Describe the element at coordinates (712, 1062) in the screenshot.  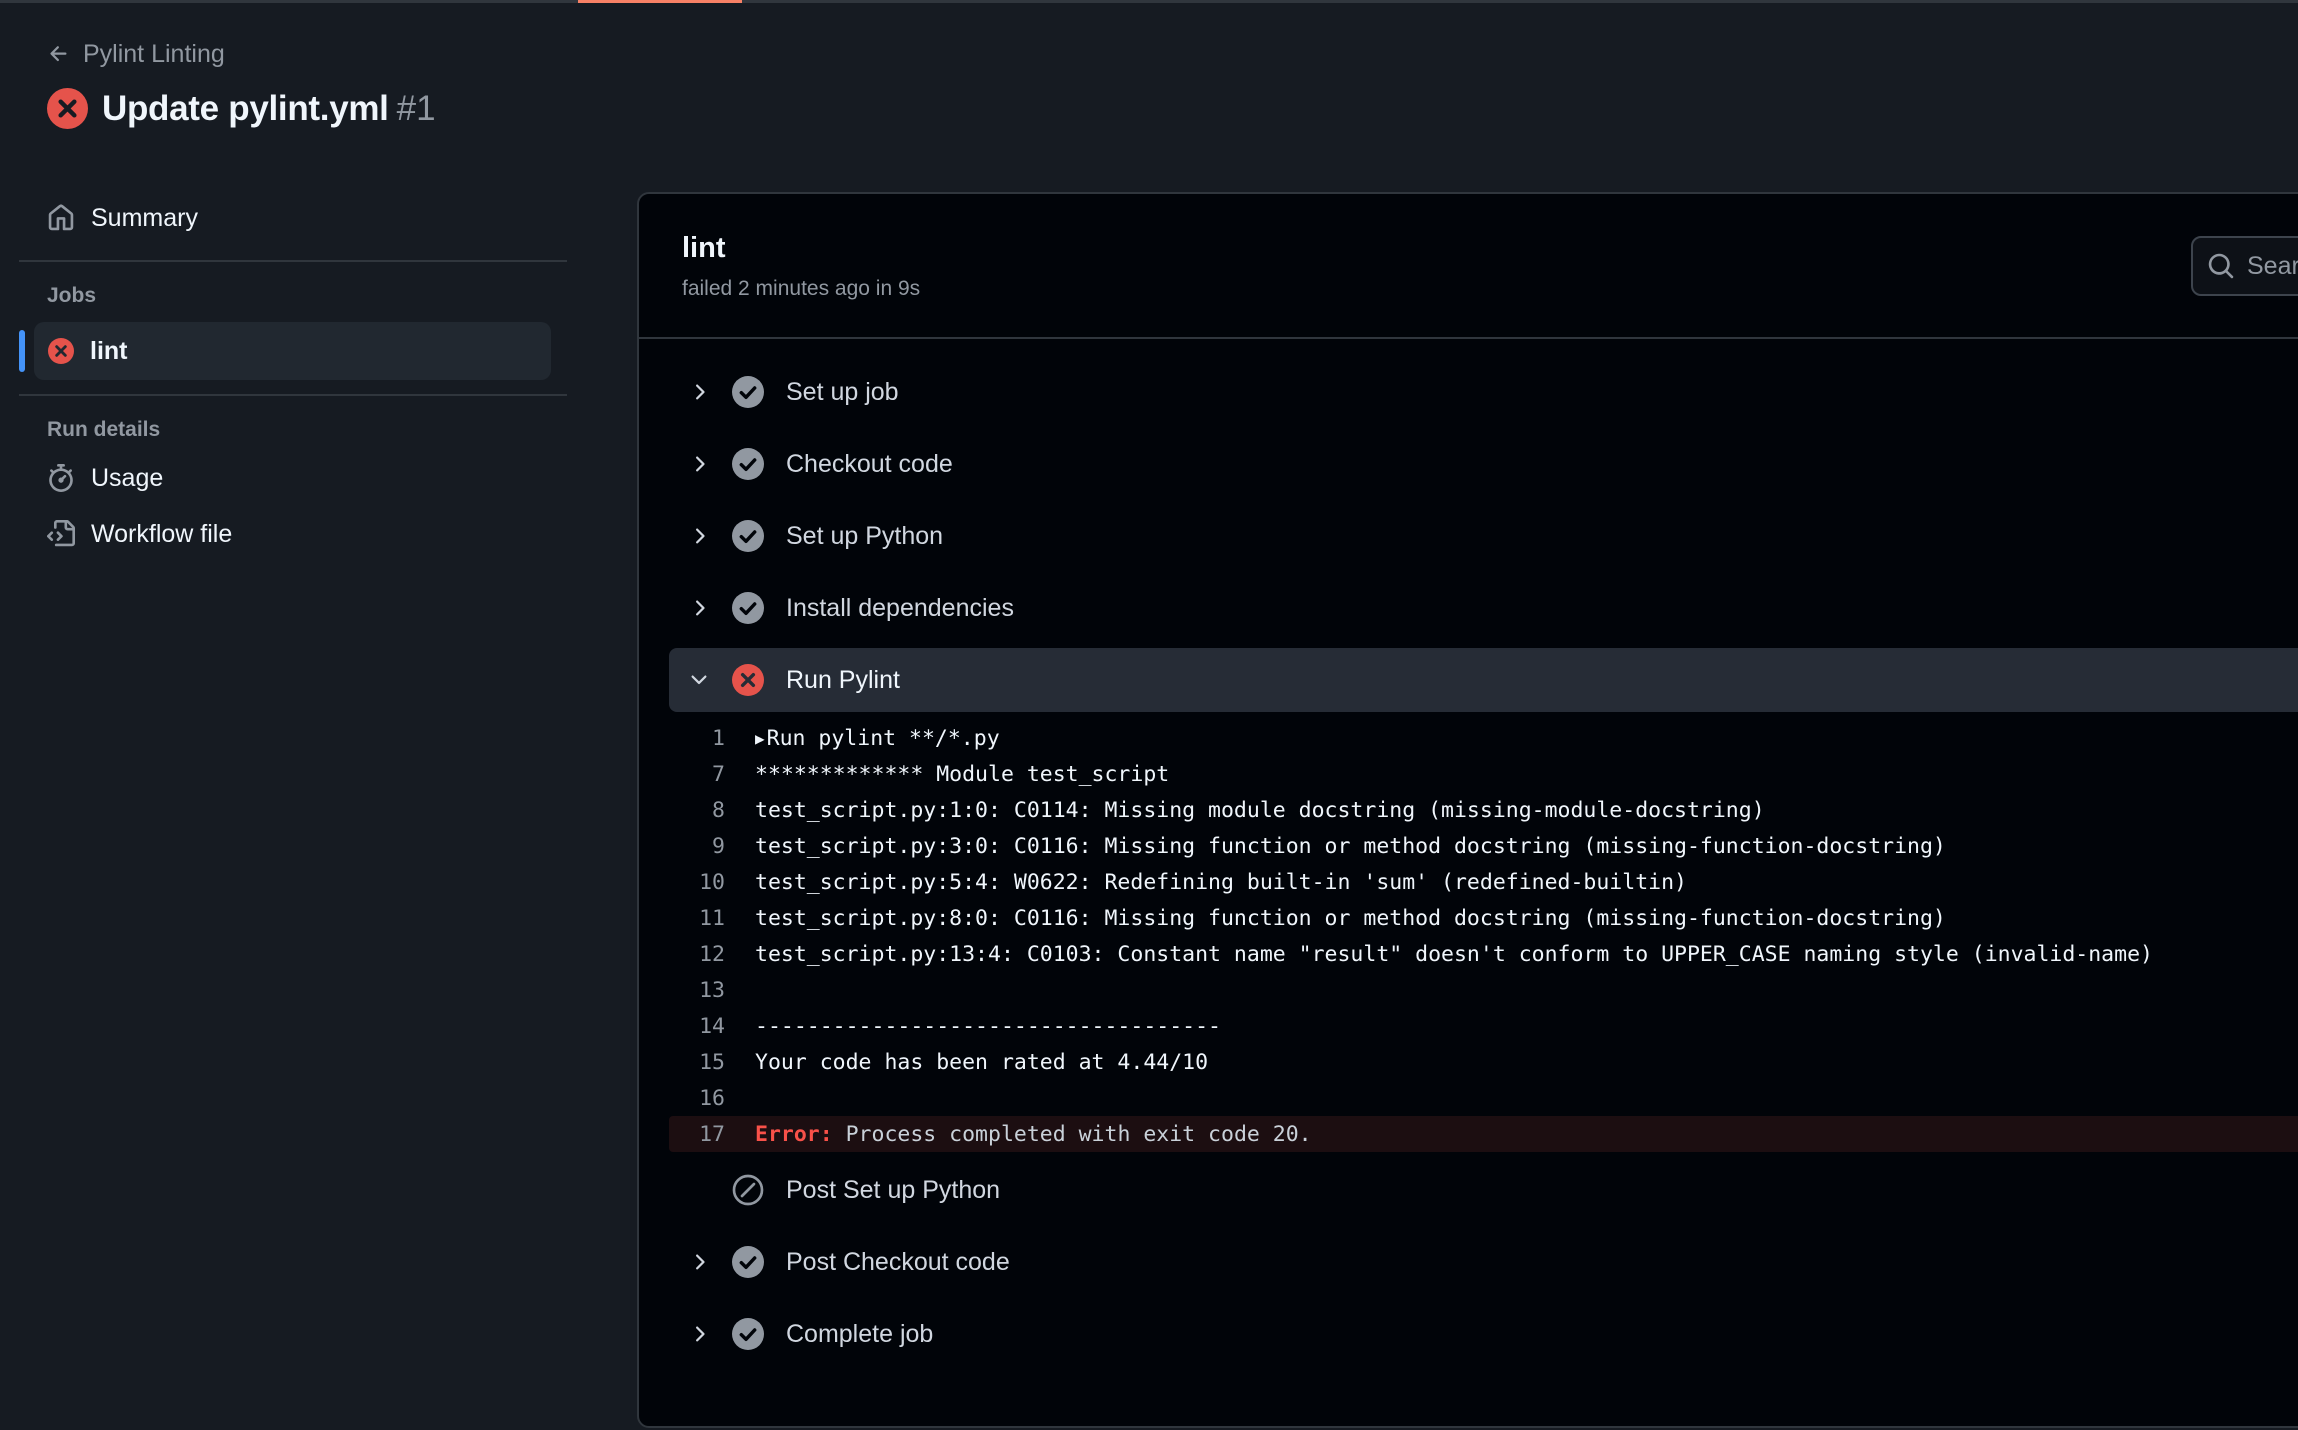
I see `line-number: 15` at that location.